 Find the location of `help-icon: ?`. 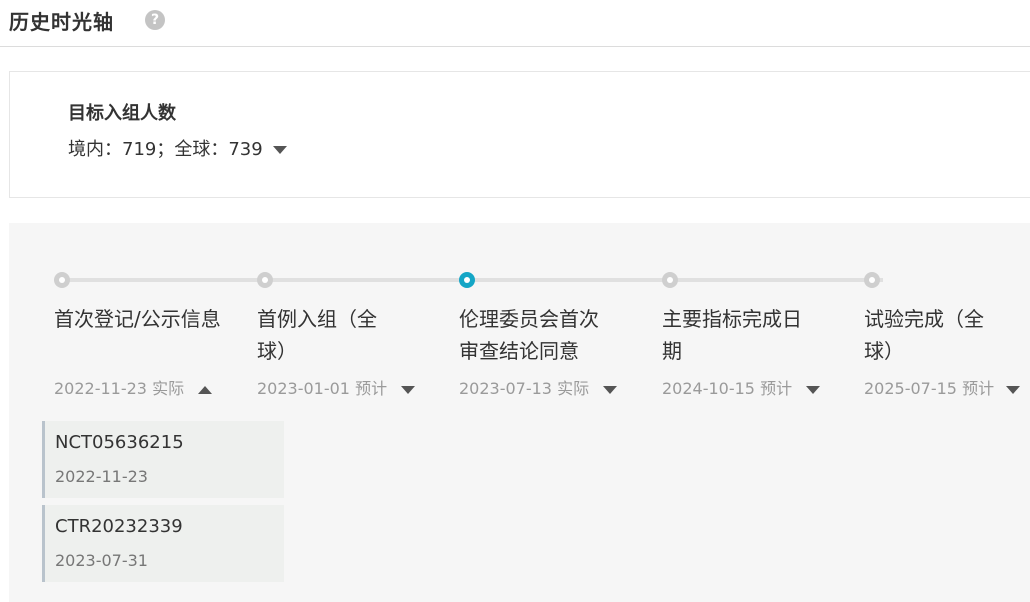

help-icon: ? is located at coordinates (155, 20).